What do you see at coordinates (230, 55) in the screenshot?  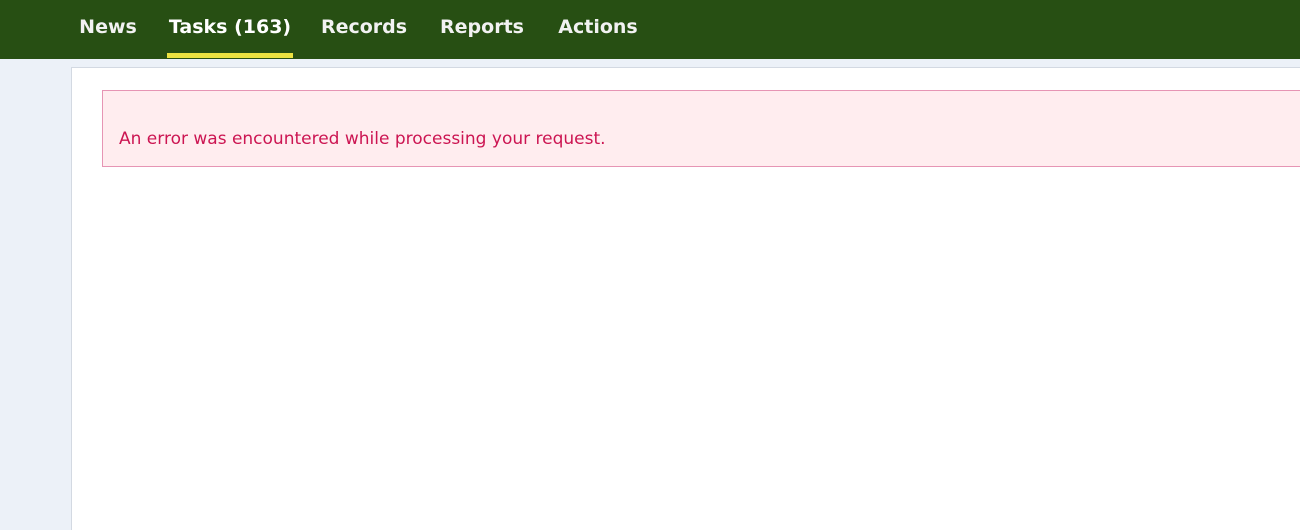 I see `active-tab-indicator` at bounding box center [230, 55].